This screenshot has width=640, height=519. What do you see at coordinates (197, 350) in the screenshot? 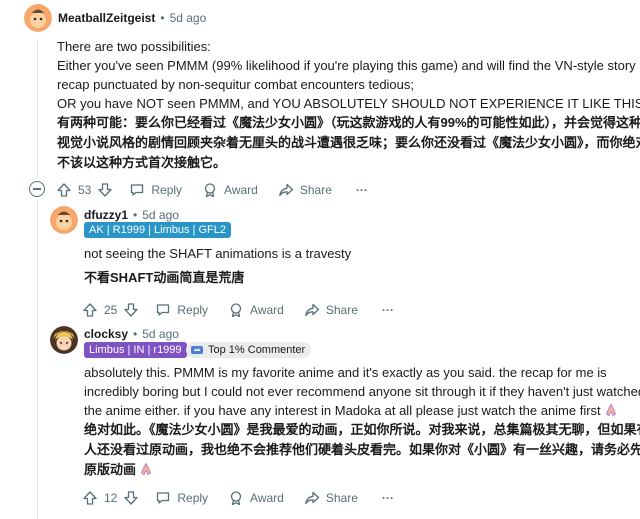
I see `top-commenter-icon` at bounding box center [197, 350].